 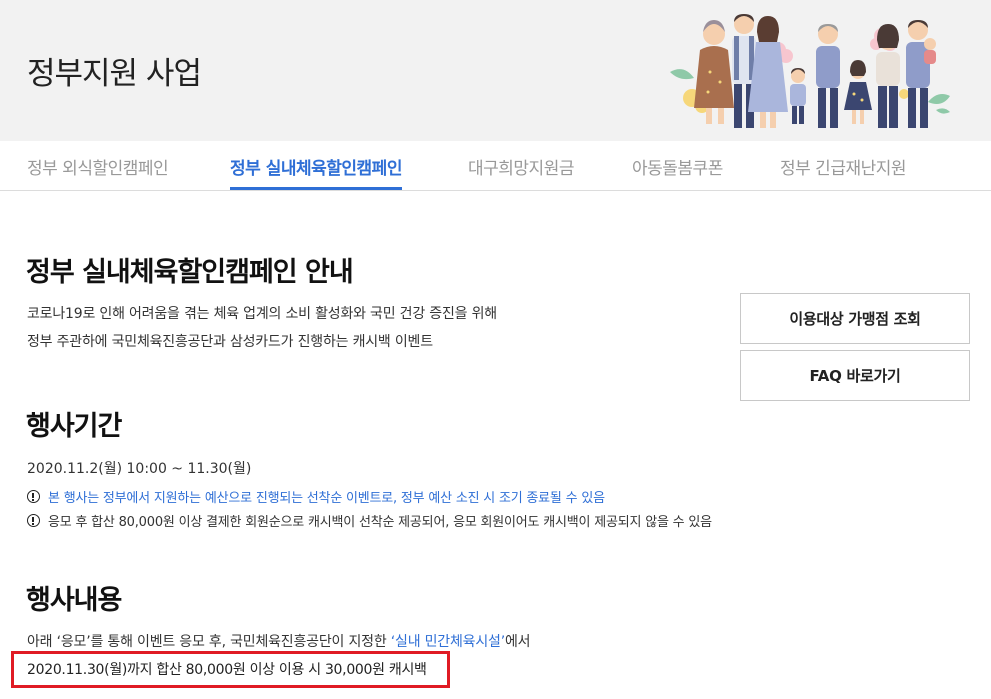 I want to click on section-title-period: 행사기간, so click(x=74, y=426).